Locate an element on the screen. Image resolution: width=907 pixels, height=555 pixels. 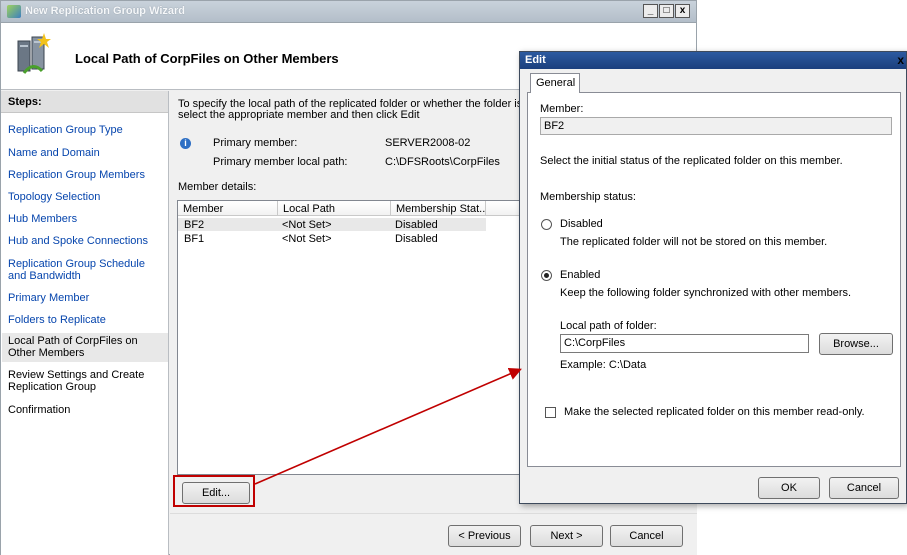
step-replication-group-members: Replication Group Members is located at coordinates (87, 175).